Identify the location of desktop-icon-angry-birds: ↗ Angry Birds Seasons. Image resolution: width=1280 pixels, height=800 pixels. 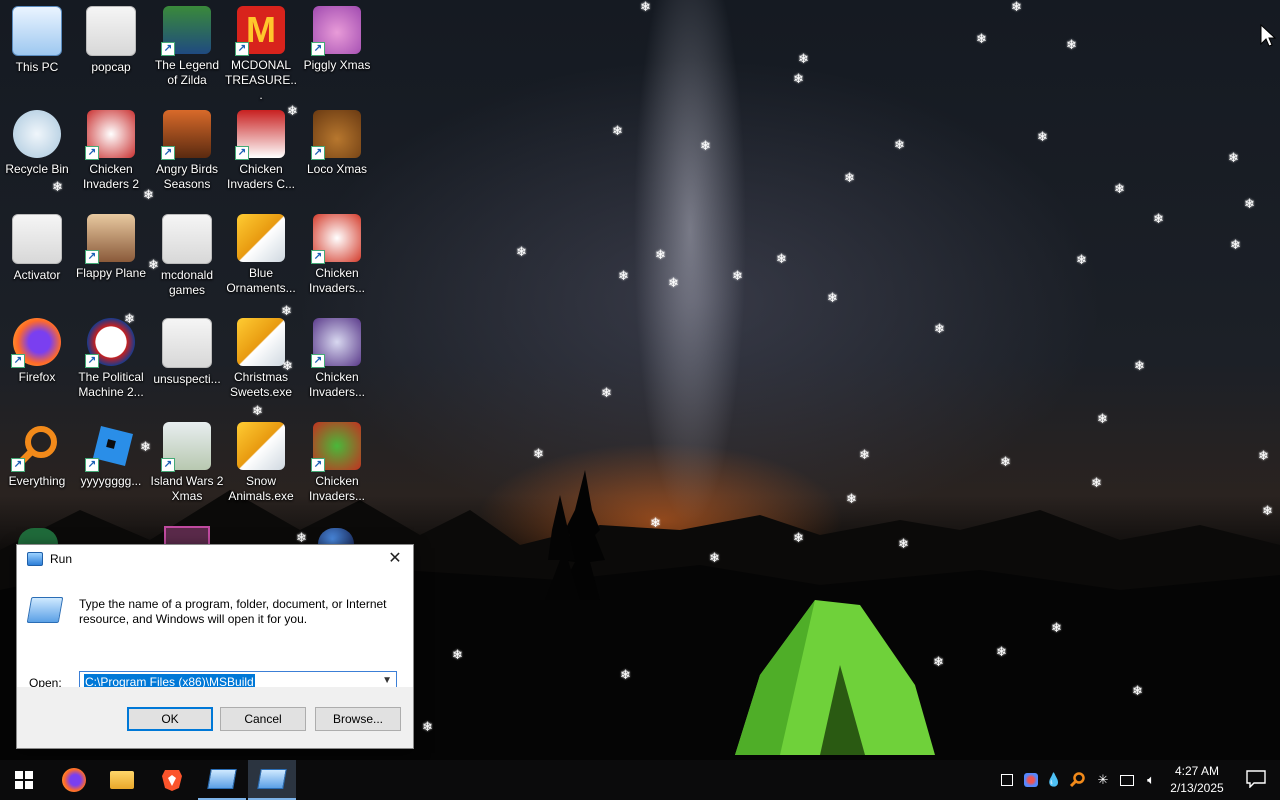
(187, 149).